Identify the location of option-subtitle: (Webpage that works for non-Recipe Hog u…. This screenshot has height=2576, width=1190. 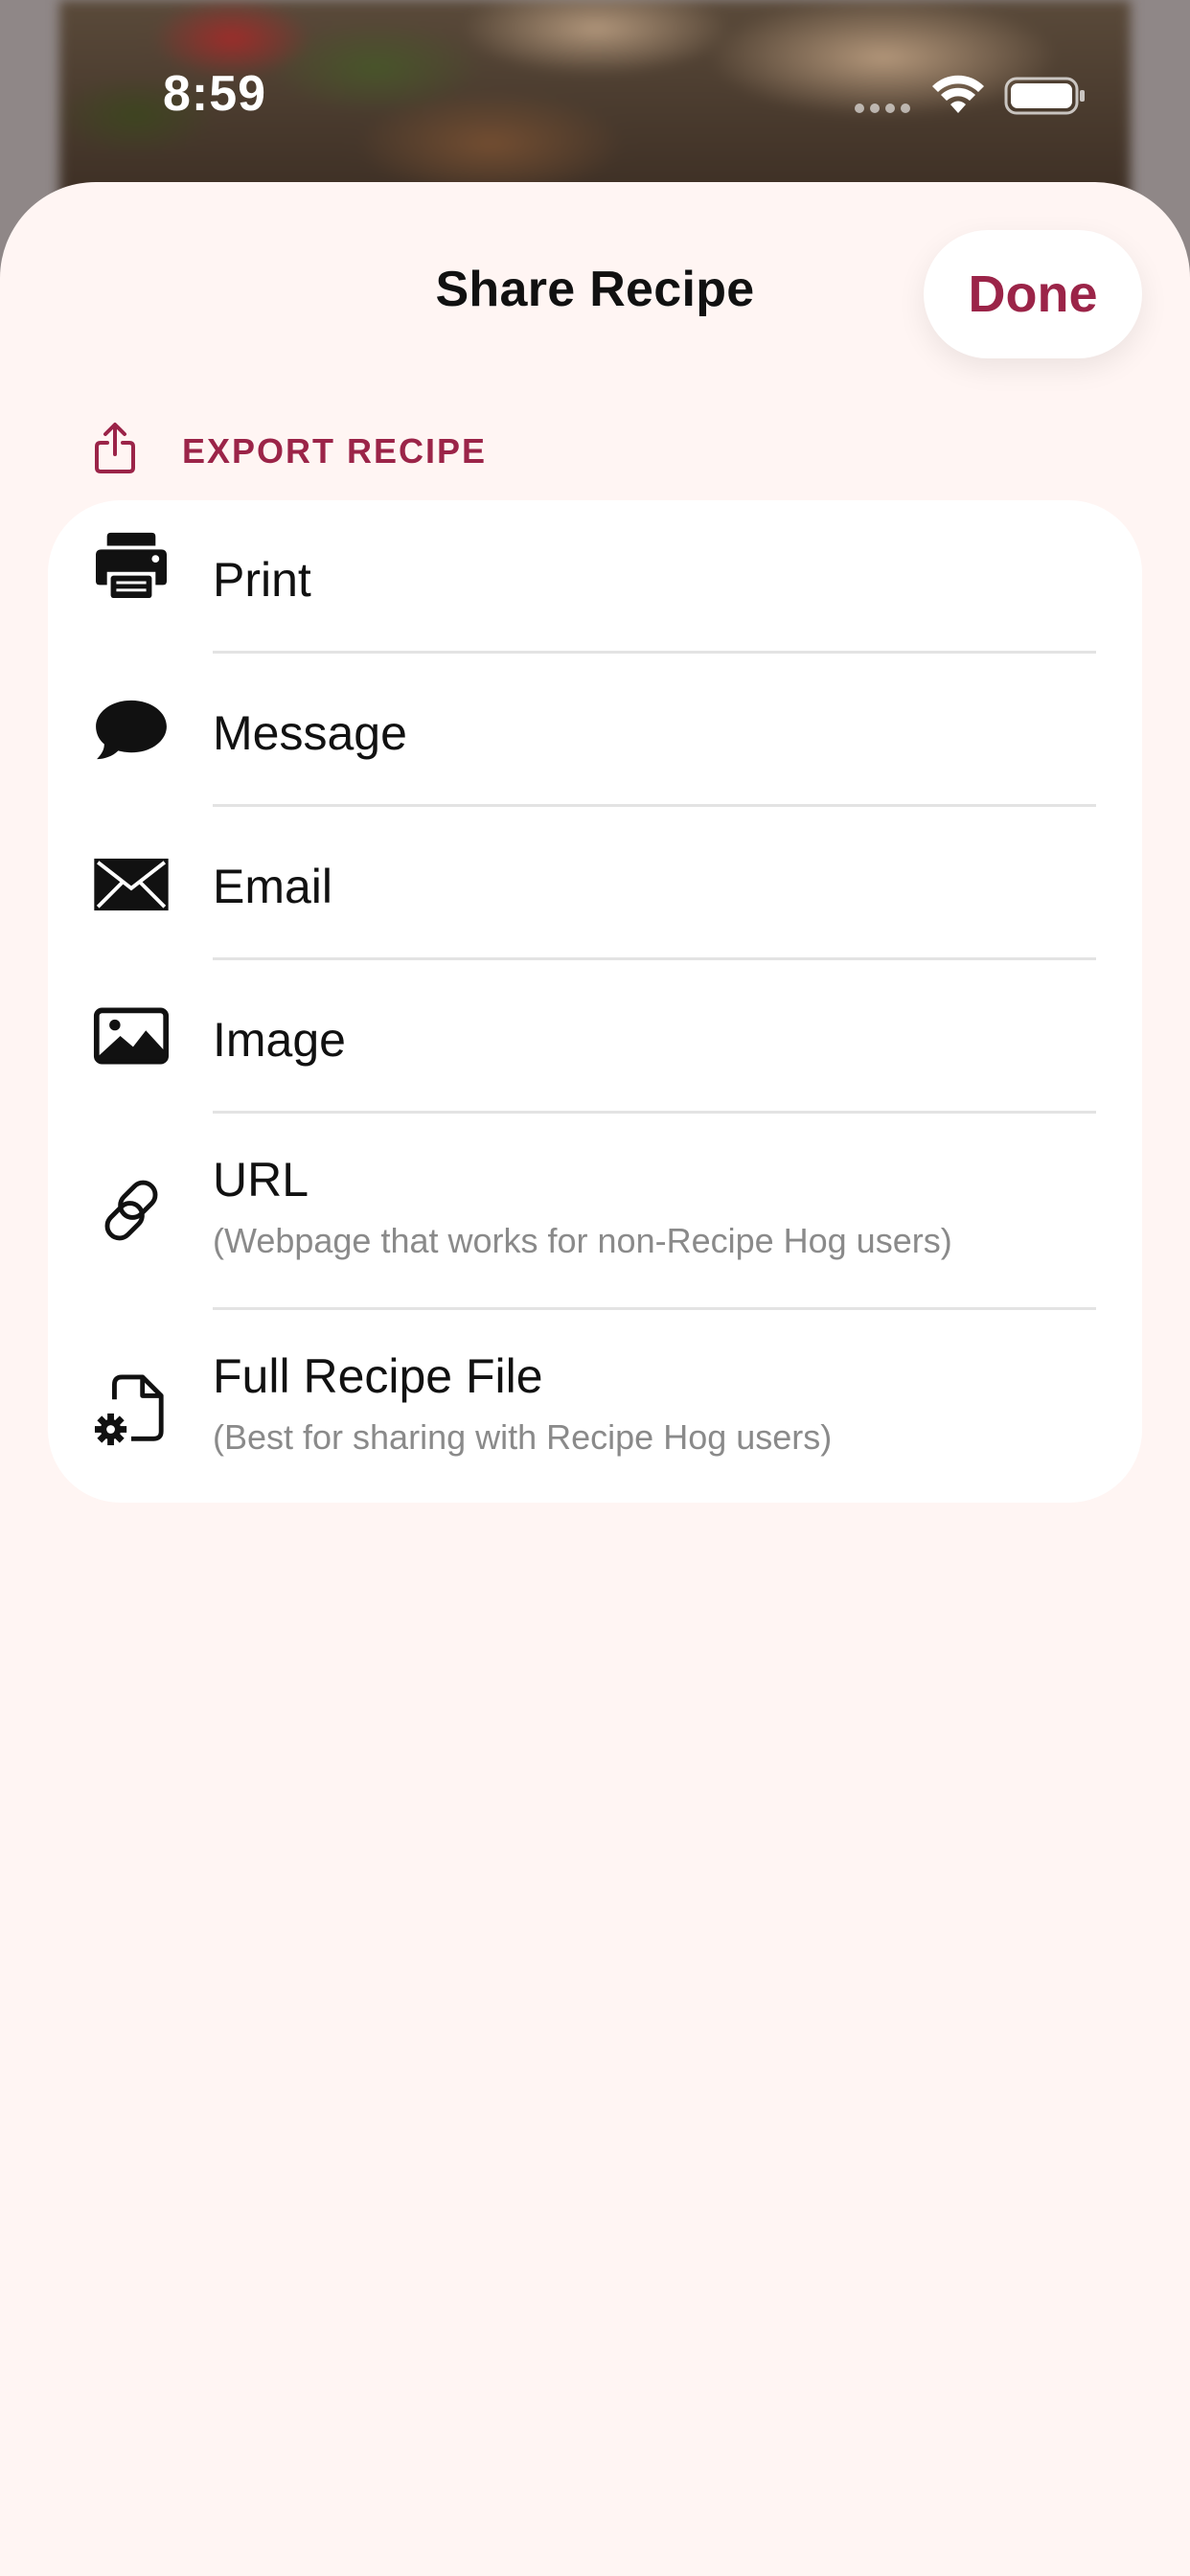
(583, 1240).